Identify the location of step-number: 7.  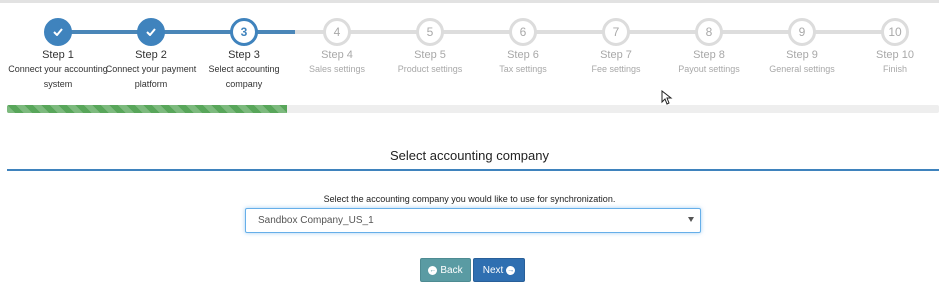
(616, 32).